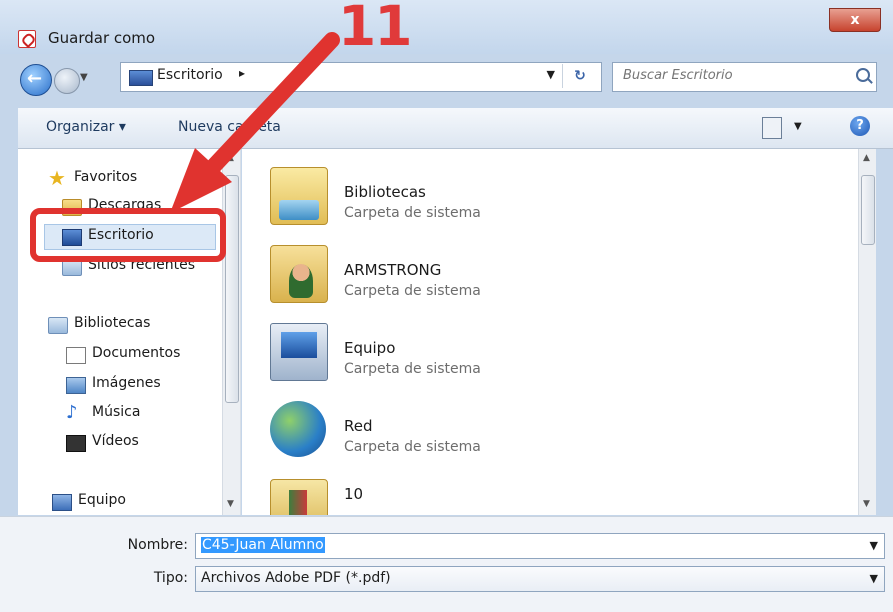 The width and height of the screenshot is (893, 612). What do you see at coordinates (551, 74) in the screenshot?
I see `address-dropdown: ▼` at bounding box center [551, 74].